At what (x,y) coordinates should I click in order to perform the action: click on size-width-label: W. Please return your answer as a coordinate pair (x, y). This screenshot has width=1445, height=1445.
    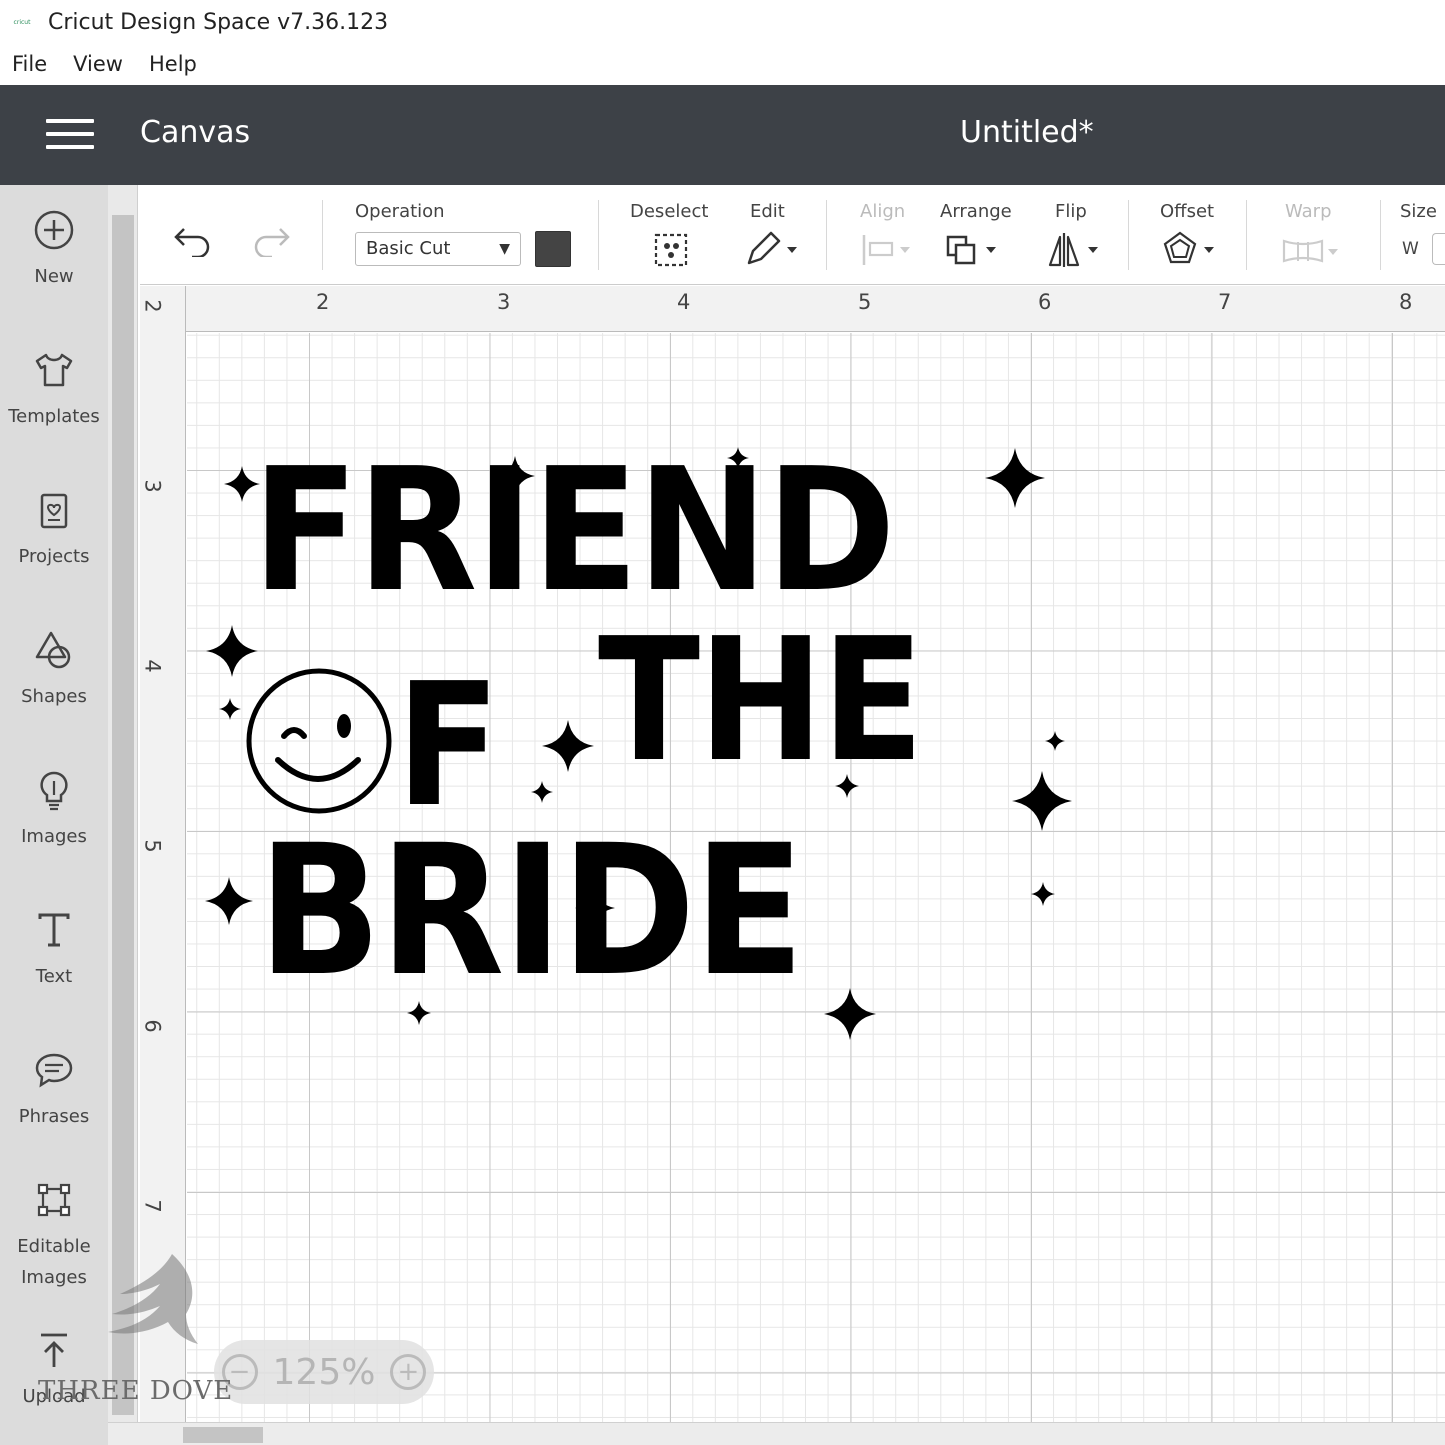
    Looking at the image, I should click on (1410, 249).